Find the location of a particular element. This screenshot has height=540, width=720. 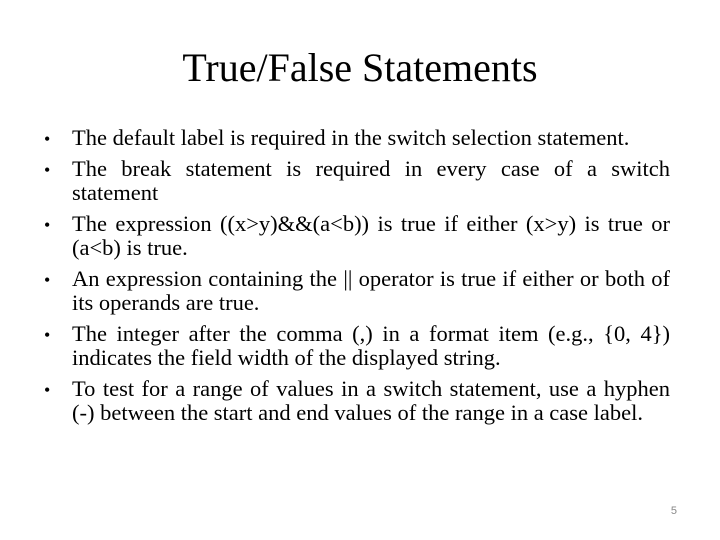

page-number: 5 is located at coordinates (673, 511).